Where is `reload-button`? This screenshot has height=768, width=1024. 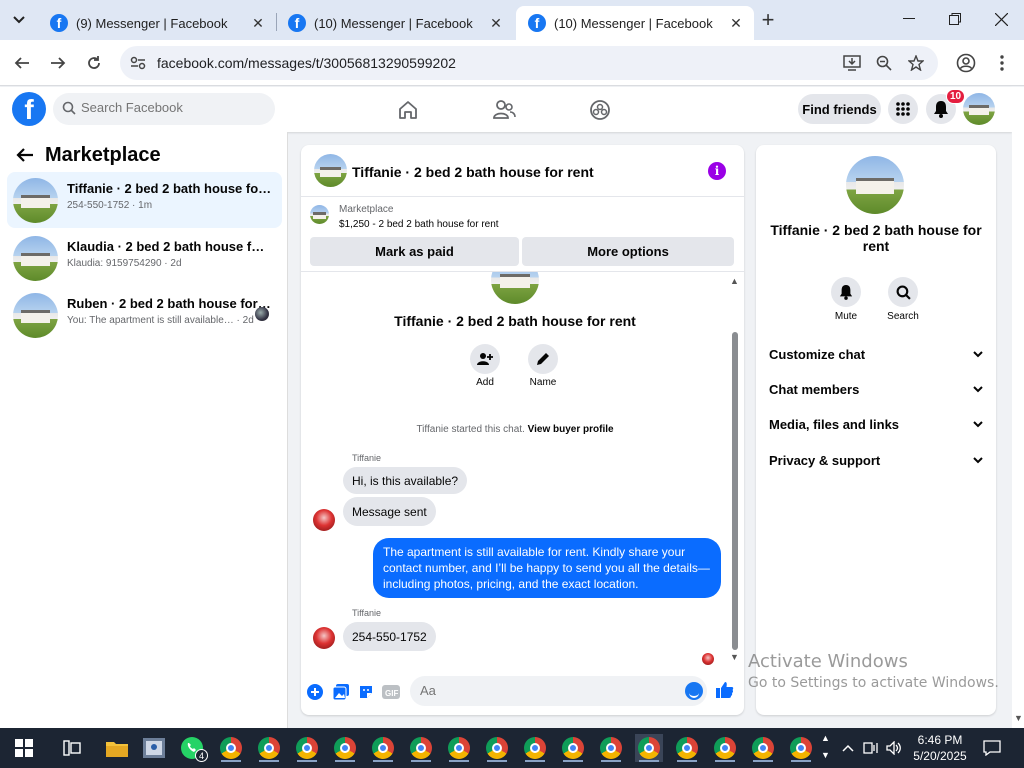 reload-button is located at coordinates (94, 63).